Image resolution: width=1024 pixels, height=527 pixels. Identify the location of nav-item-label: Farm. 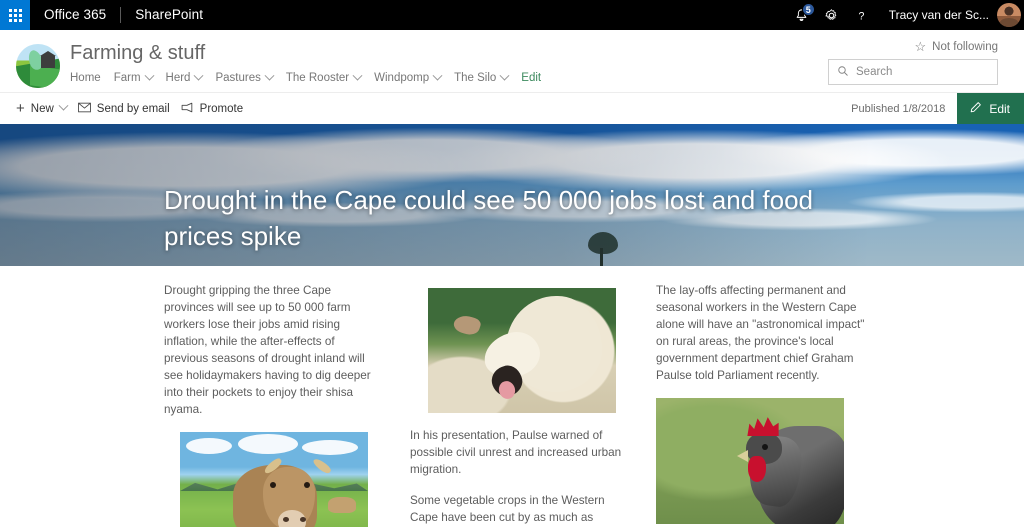
(127, 78).